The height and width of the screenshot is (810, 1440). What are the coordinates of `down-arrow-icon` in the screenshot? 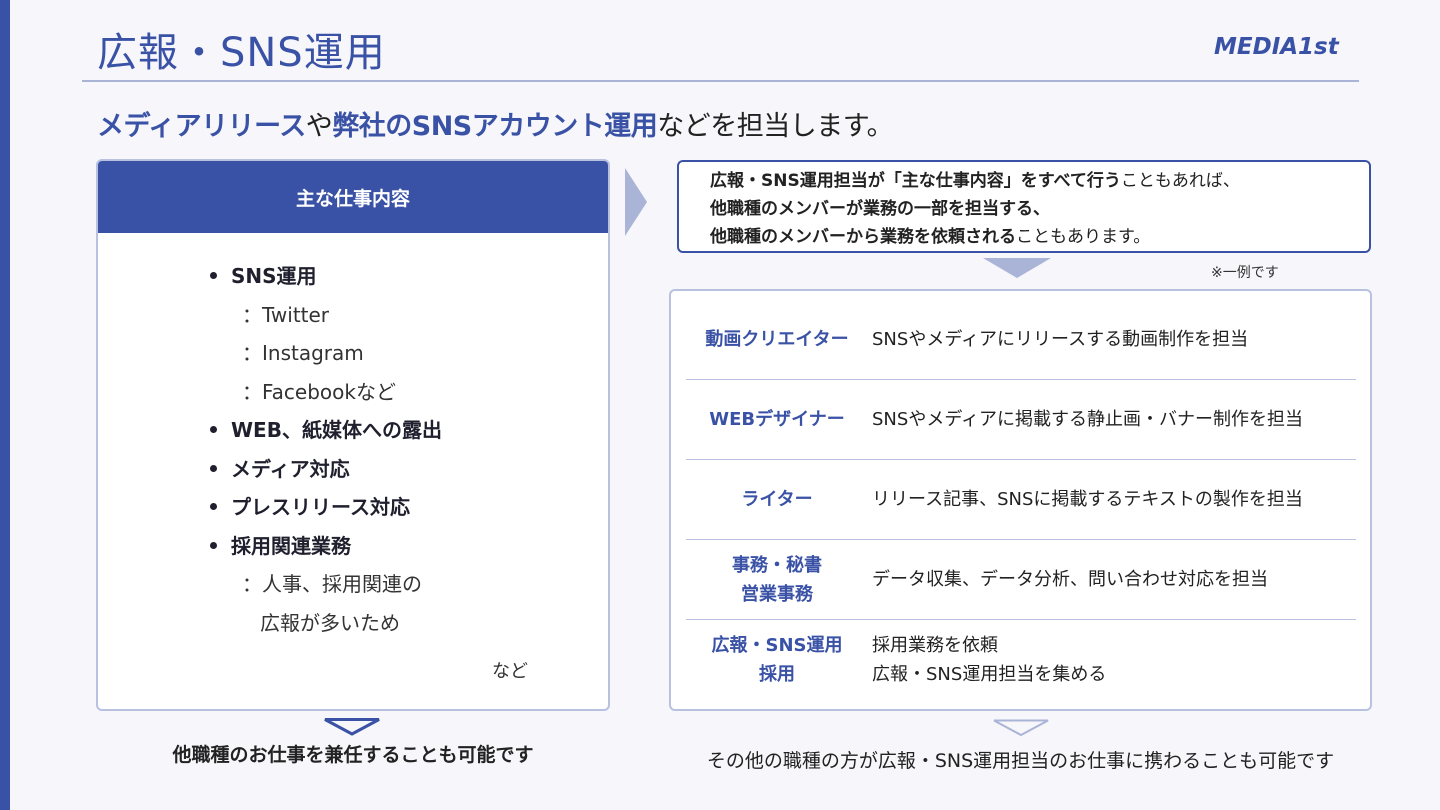 It's located at (1017, 268).